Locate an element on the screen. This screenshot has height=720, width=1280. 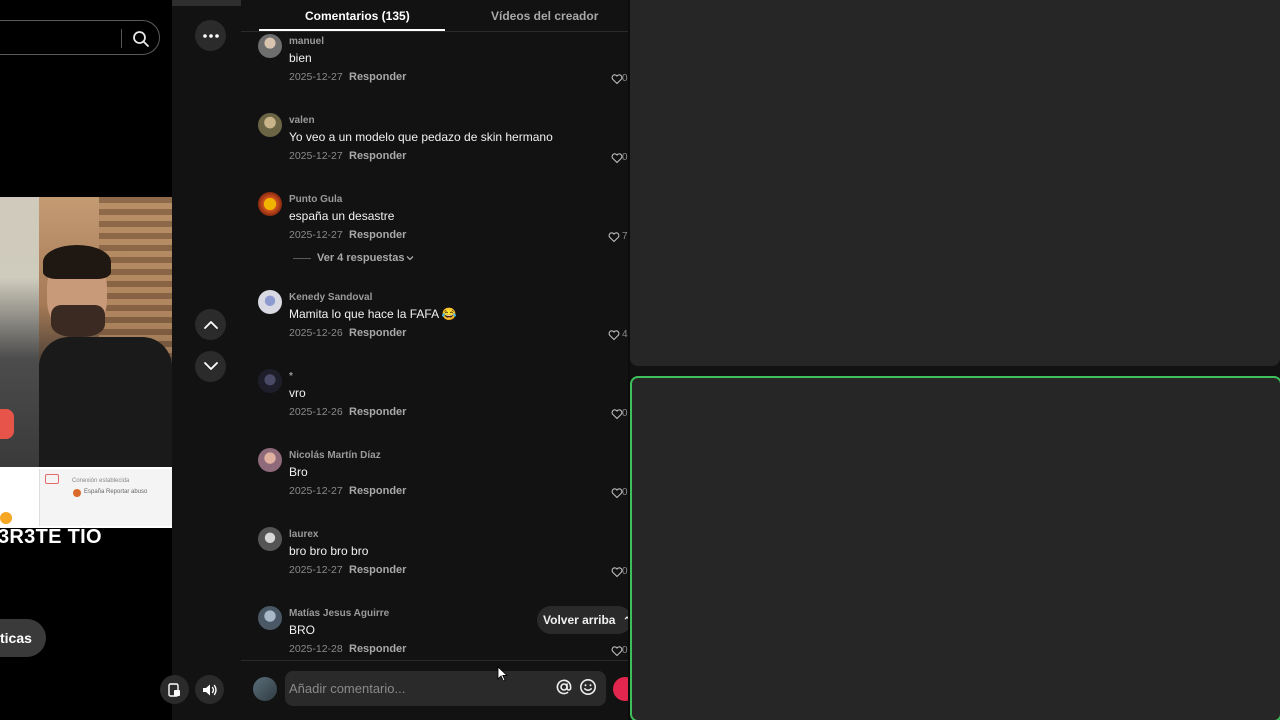
flag-icon is located at coordinates (77, 493).